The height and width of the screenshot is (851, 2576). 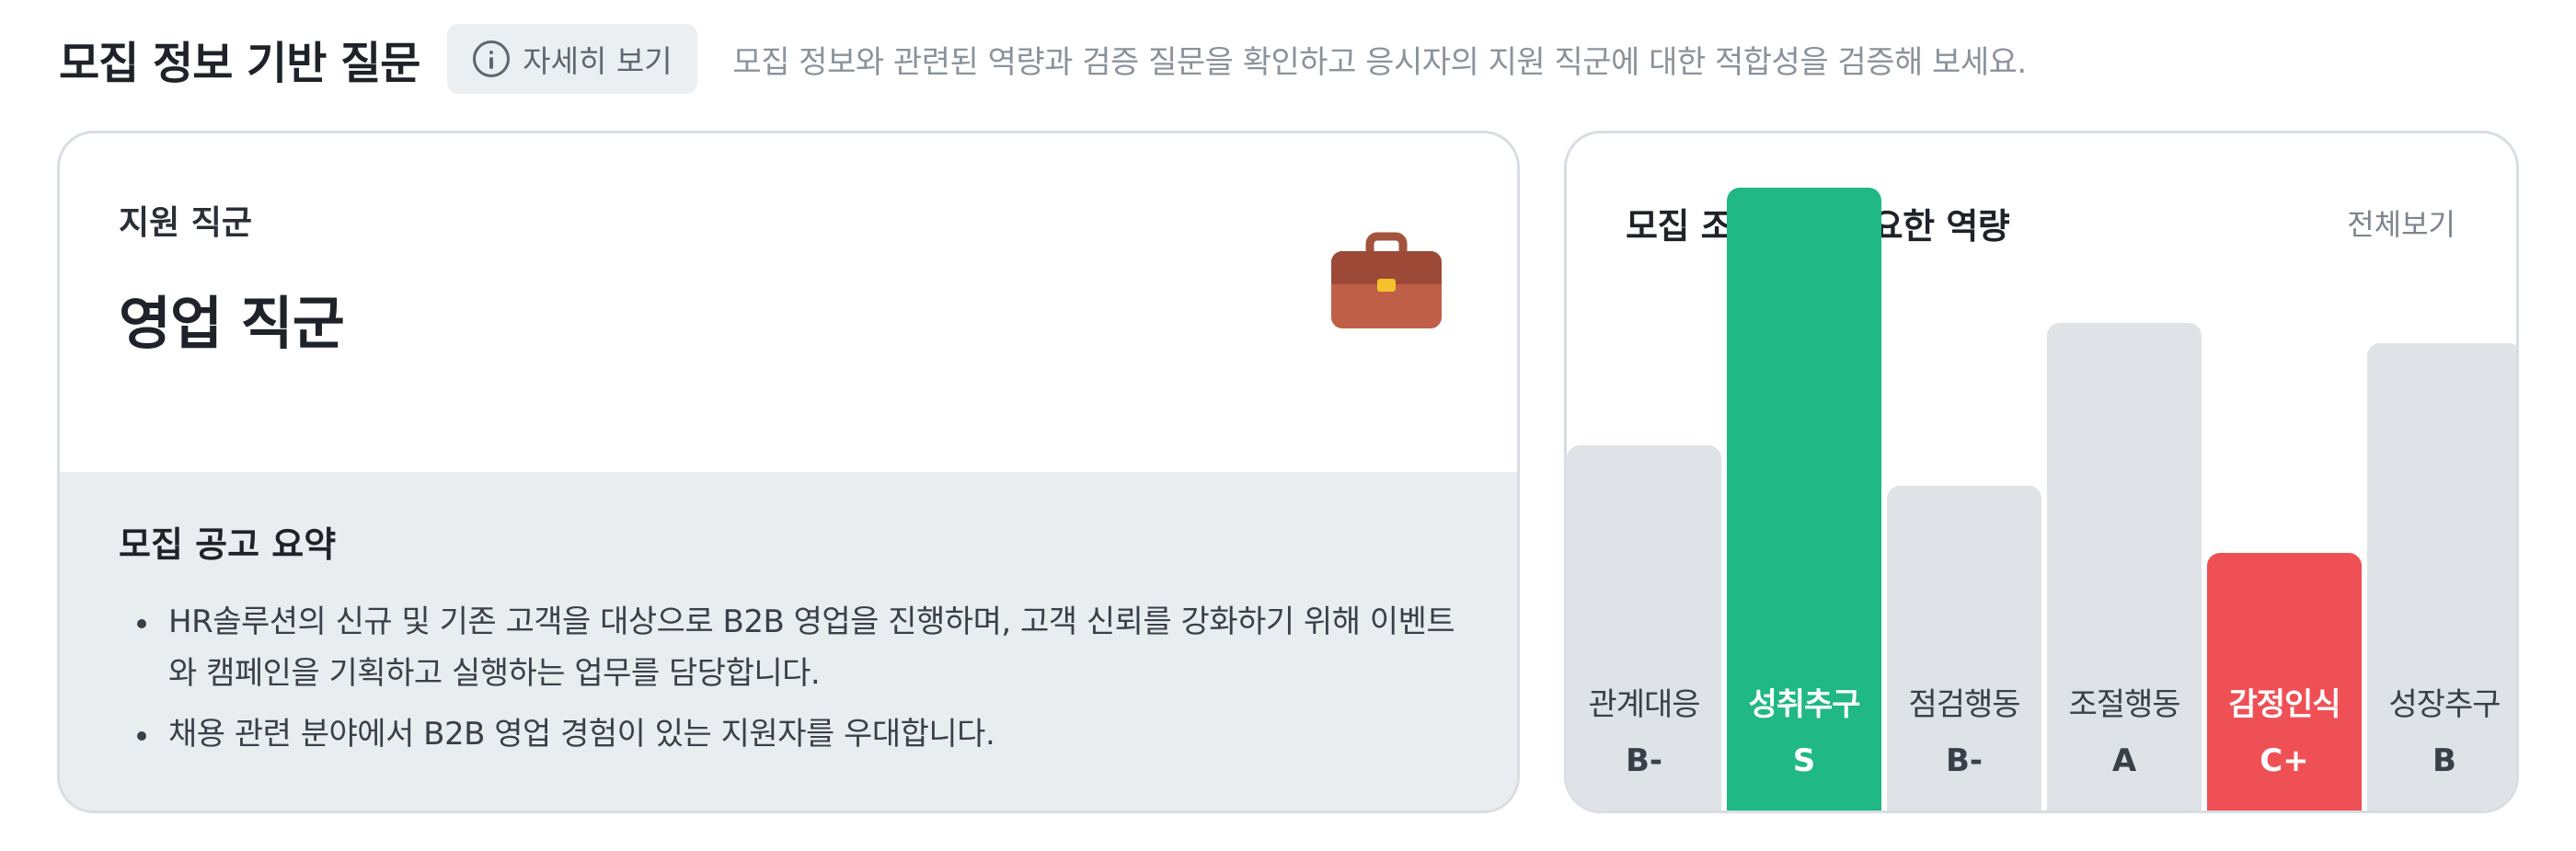 What do you see at coordinates (2124, 567) in the screenshot?
I see `competency-bar: 조절행동 A` at bounding box center [2124, 567].